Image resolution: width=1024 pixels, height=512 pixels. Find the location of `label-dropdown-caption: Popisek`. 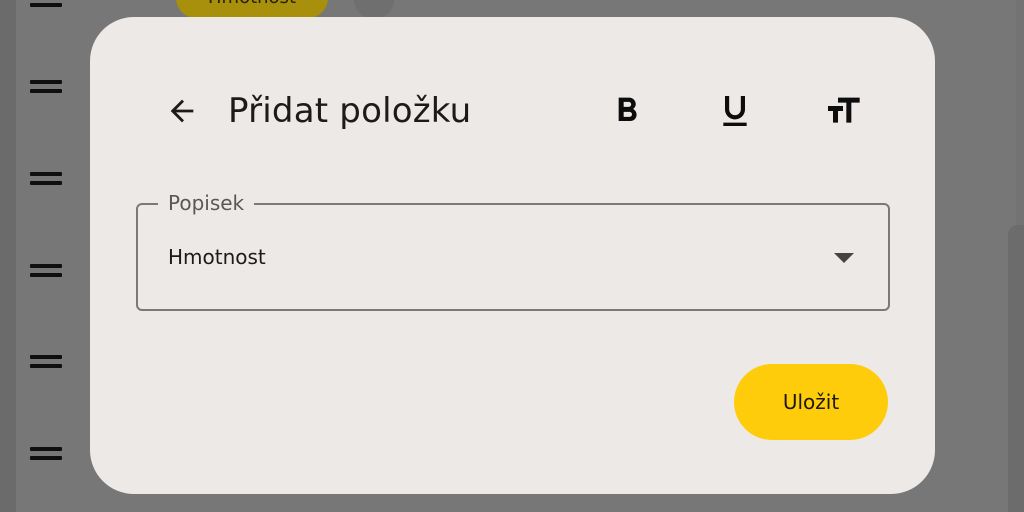

label-dropdown-caption: Popisek is located at coordinates (206, 203).